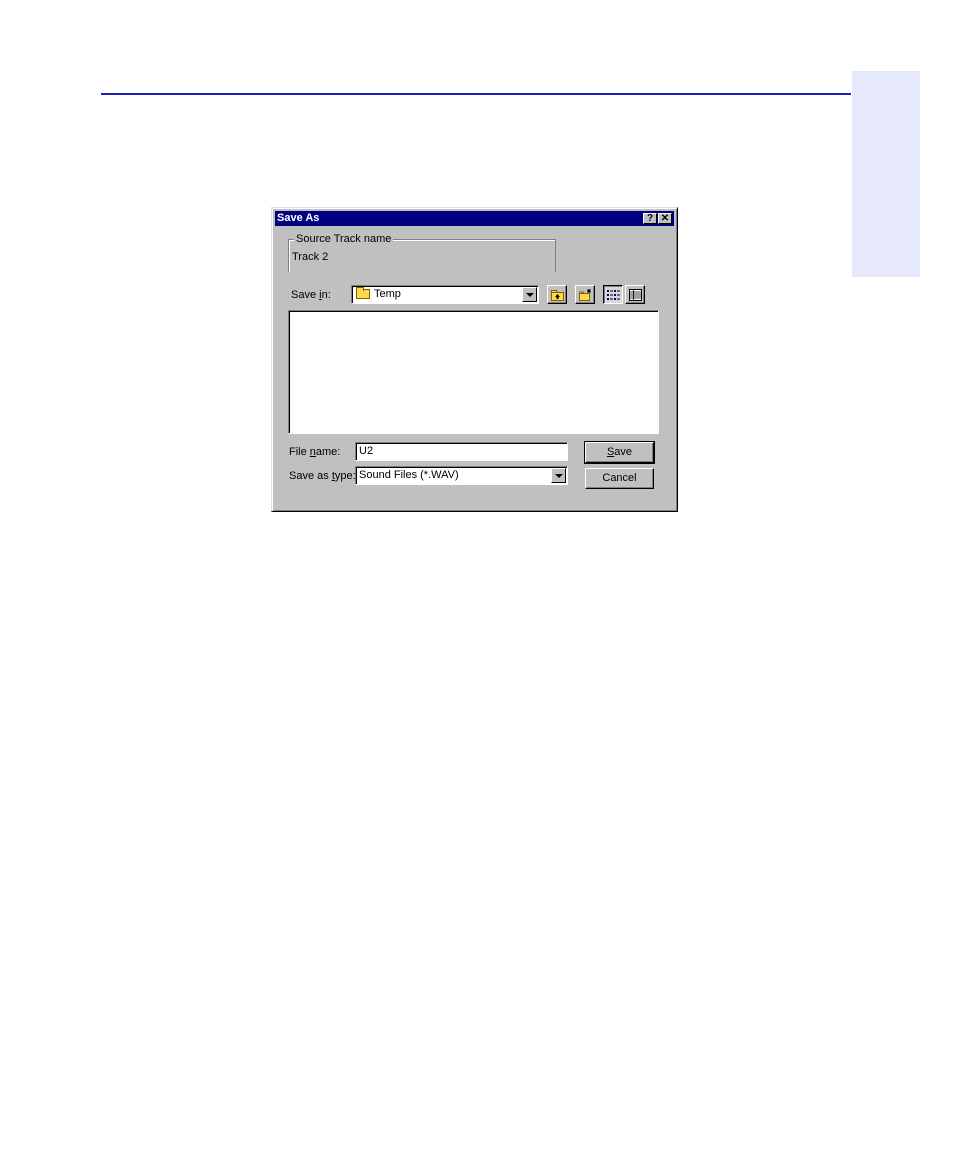 This screenshot has height=1176, width=954. I want to click on file-list, so click(473, 372).